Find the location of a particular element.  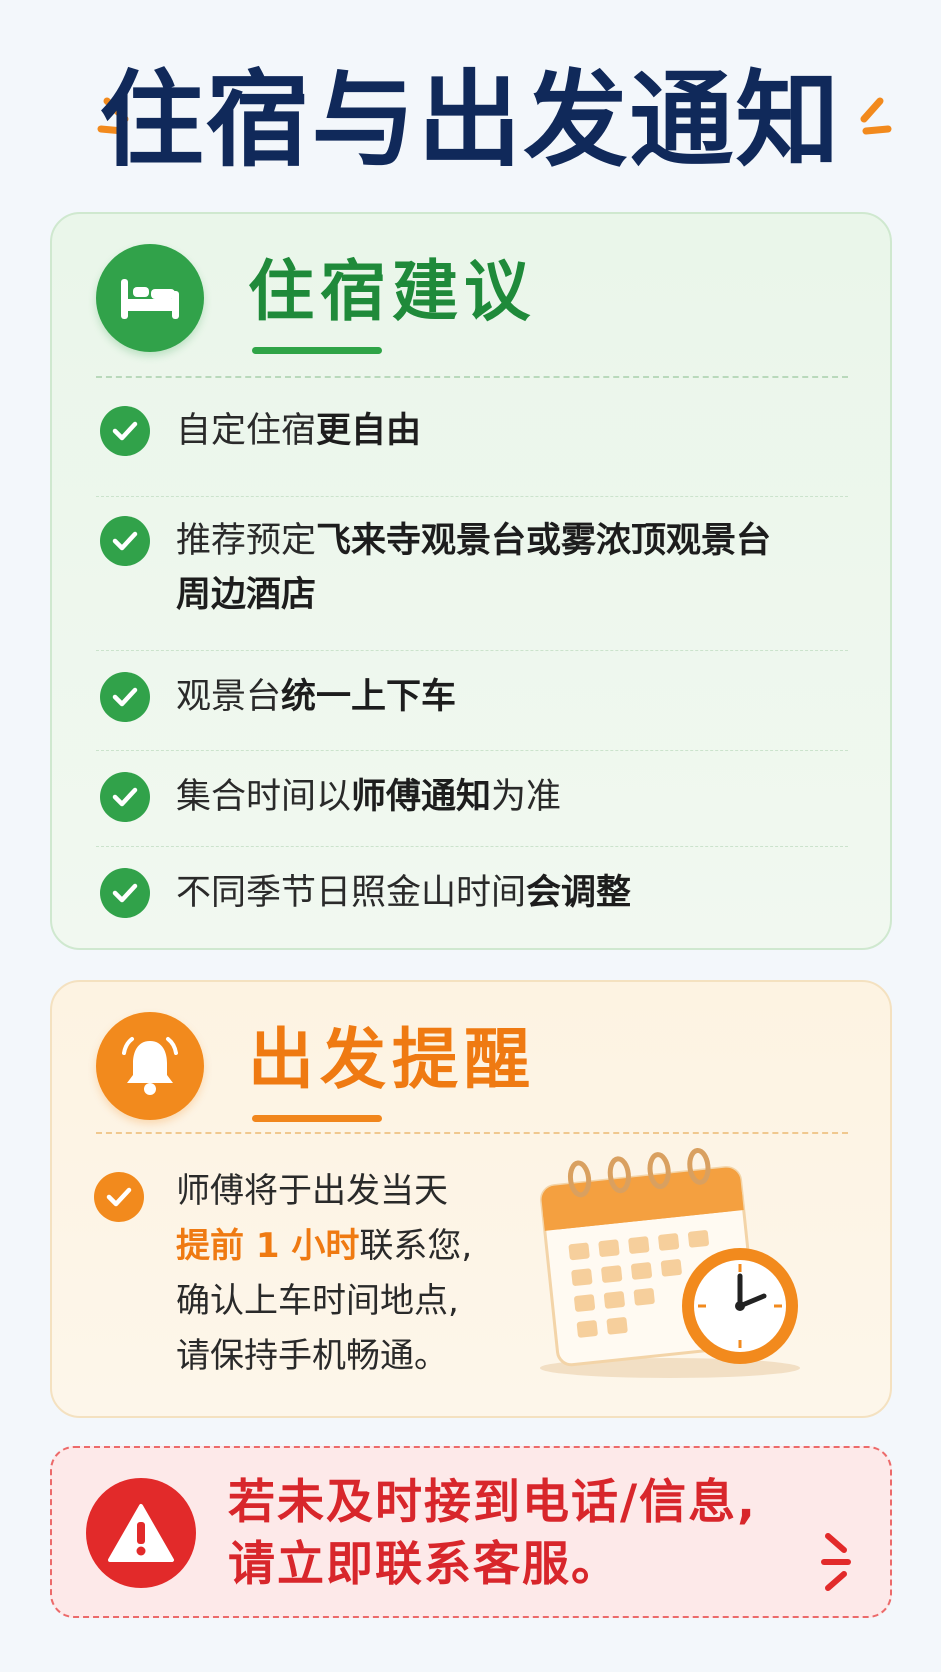

list-item: 不同季节日照金山时间会调整 is located at coordinates (480, 893).